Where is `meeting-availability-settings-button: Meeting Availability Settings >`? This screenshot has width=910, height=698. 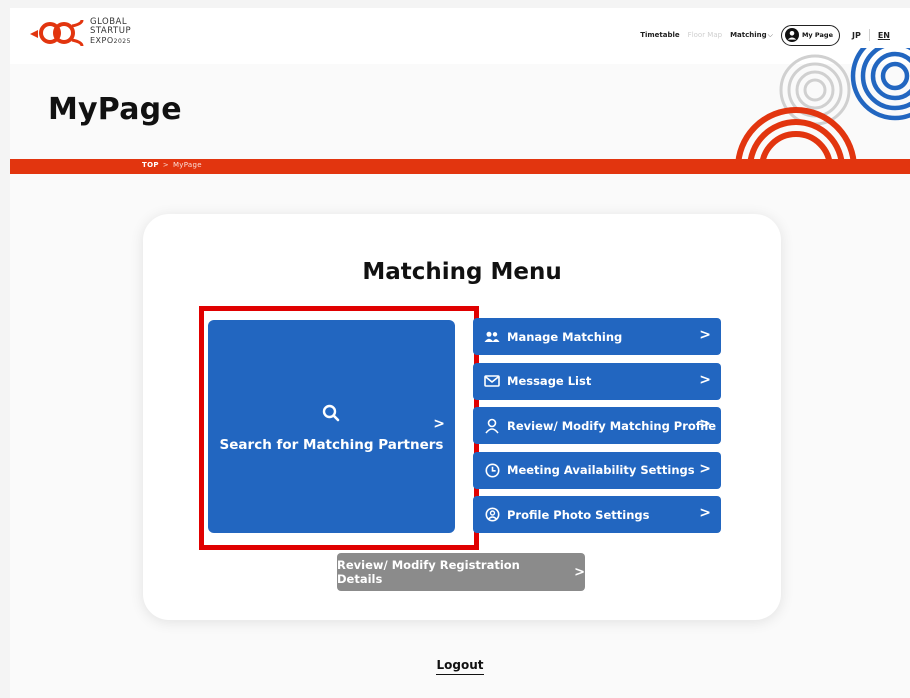 meeting-availability-settings-button: Meeting Availability Settings > is located at coordinates (597, 470).